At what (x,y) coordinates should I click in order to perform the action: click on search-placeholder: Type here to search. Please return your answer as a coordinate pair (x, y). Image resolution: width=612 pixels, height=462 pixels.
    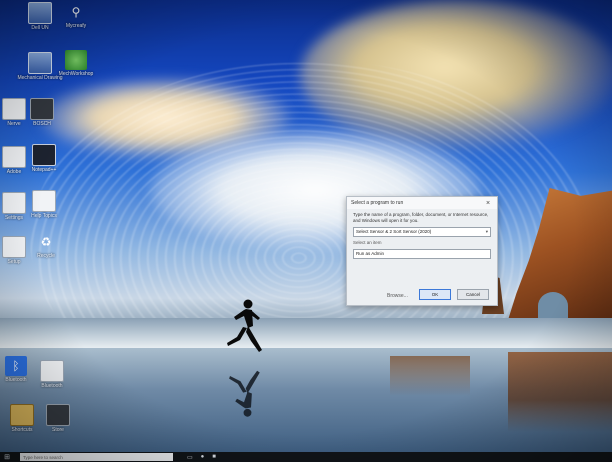
    Looking at the image, I should click on (43, 457).